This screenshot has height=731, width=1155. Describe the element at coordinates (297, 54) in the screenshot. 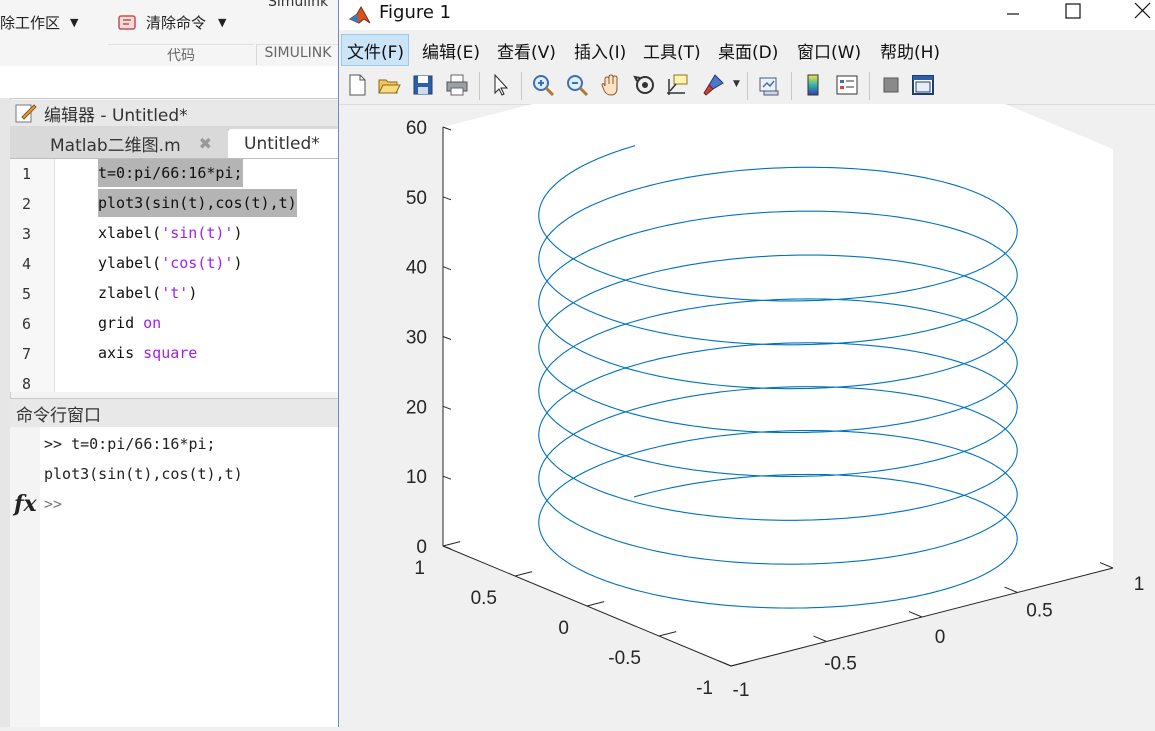

I see `section-simulink-label: SIMULINK` at that location.